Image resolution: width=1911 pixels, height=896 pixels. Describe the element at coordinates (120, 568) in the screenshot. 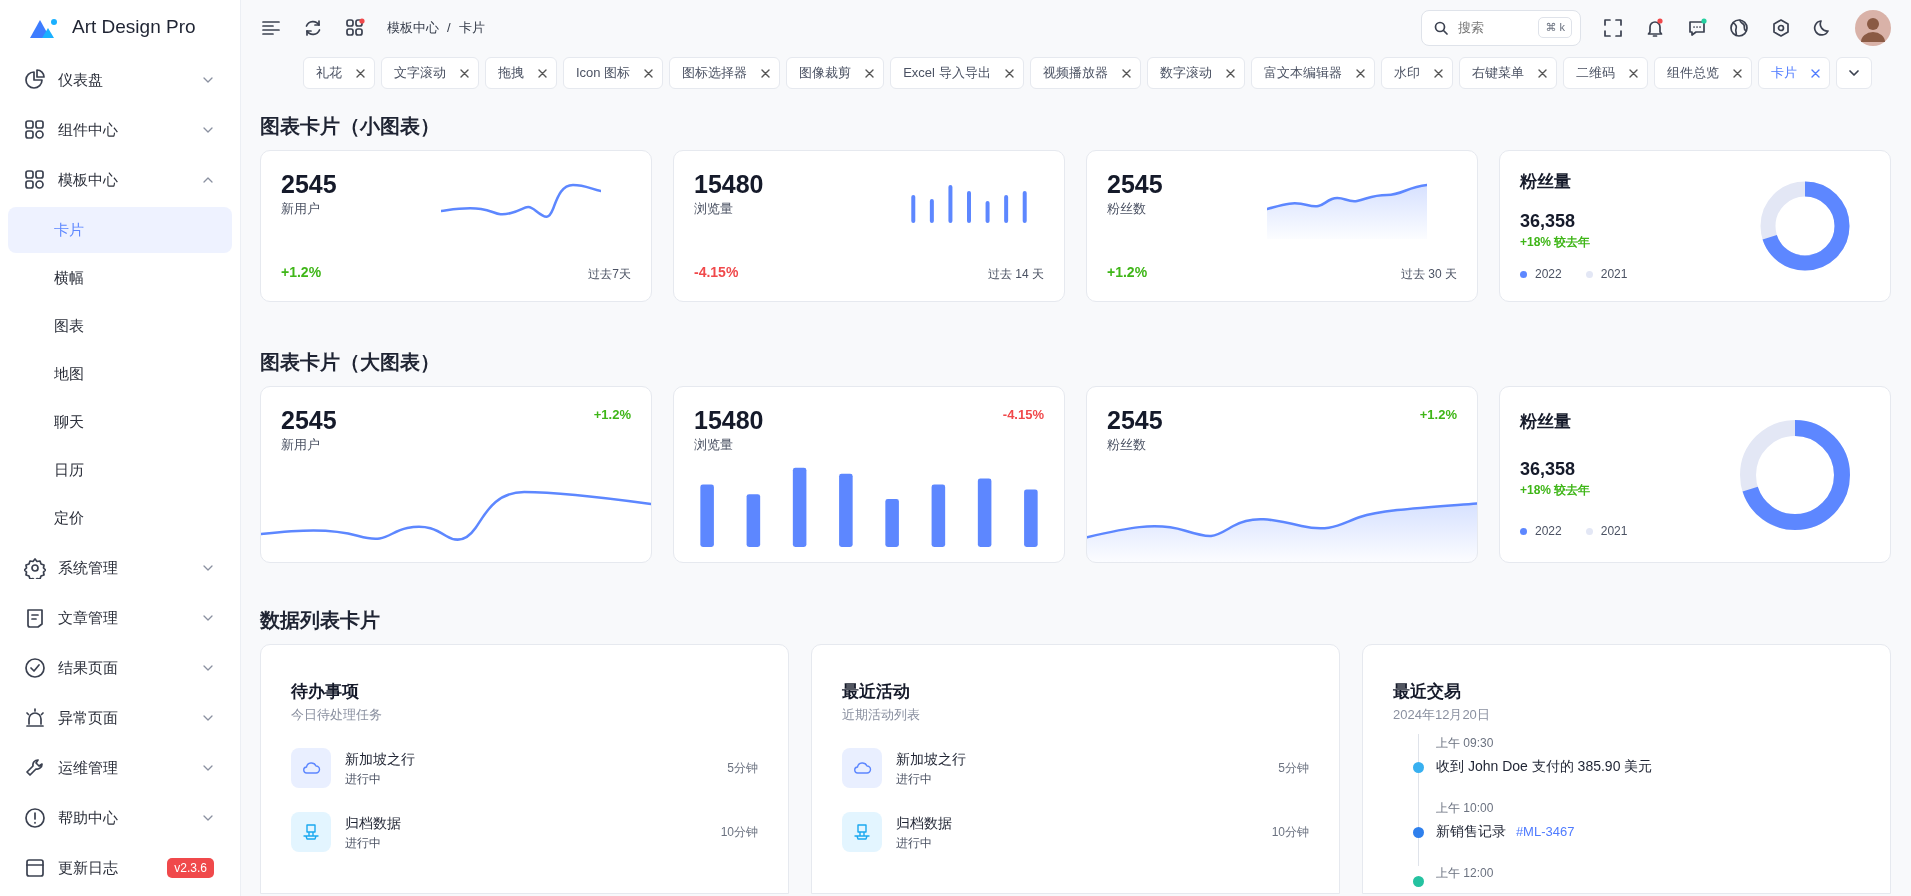

I see `menu-item: 系统管理` at that location.